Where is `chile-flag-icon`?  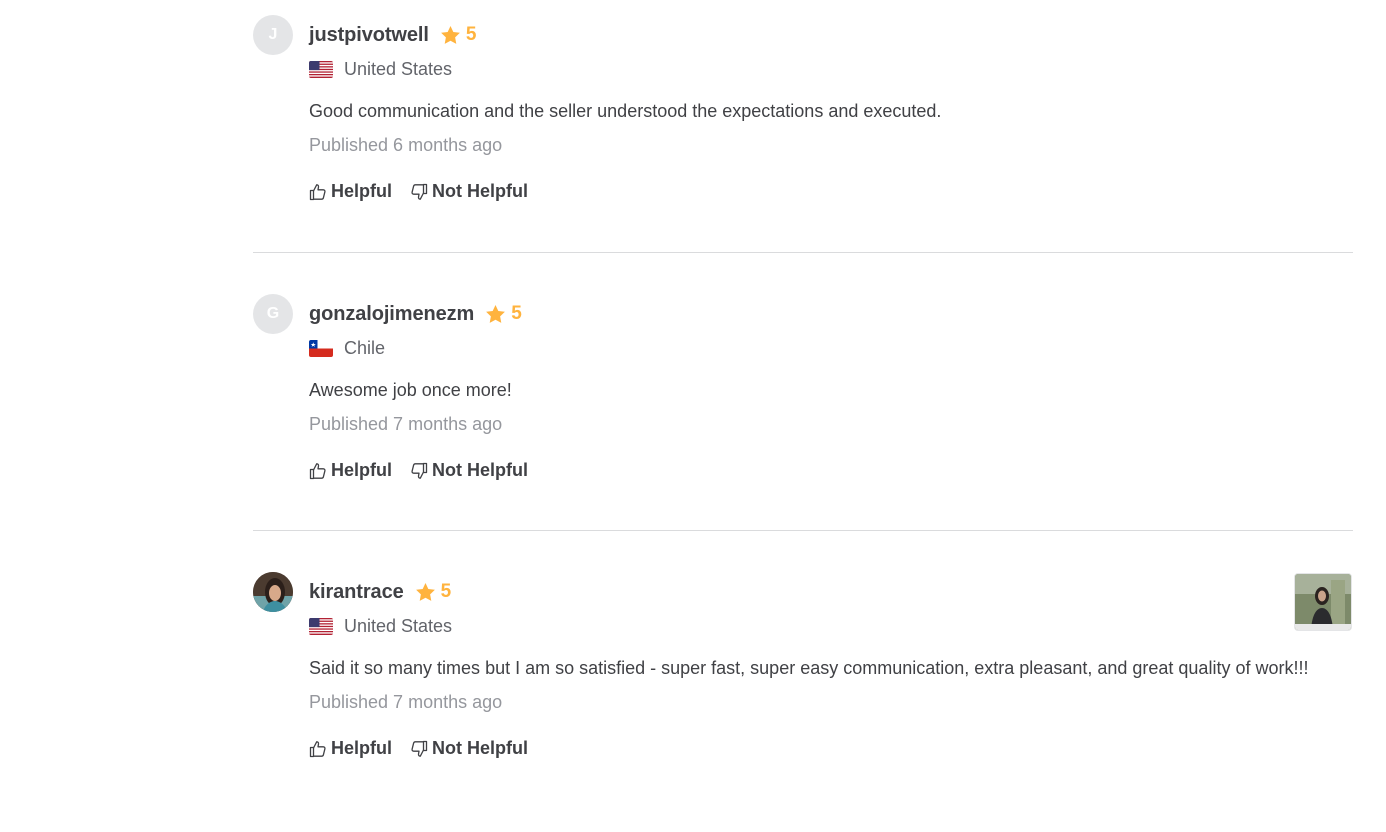 chile-flag-icon is located at coordinates (321, 348).